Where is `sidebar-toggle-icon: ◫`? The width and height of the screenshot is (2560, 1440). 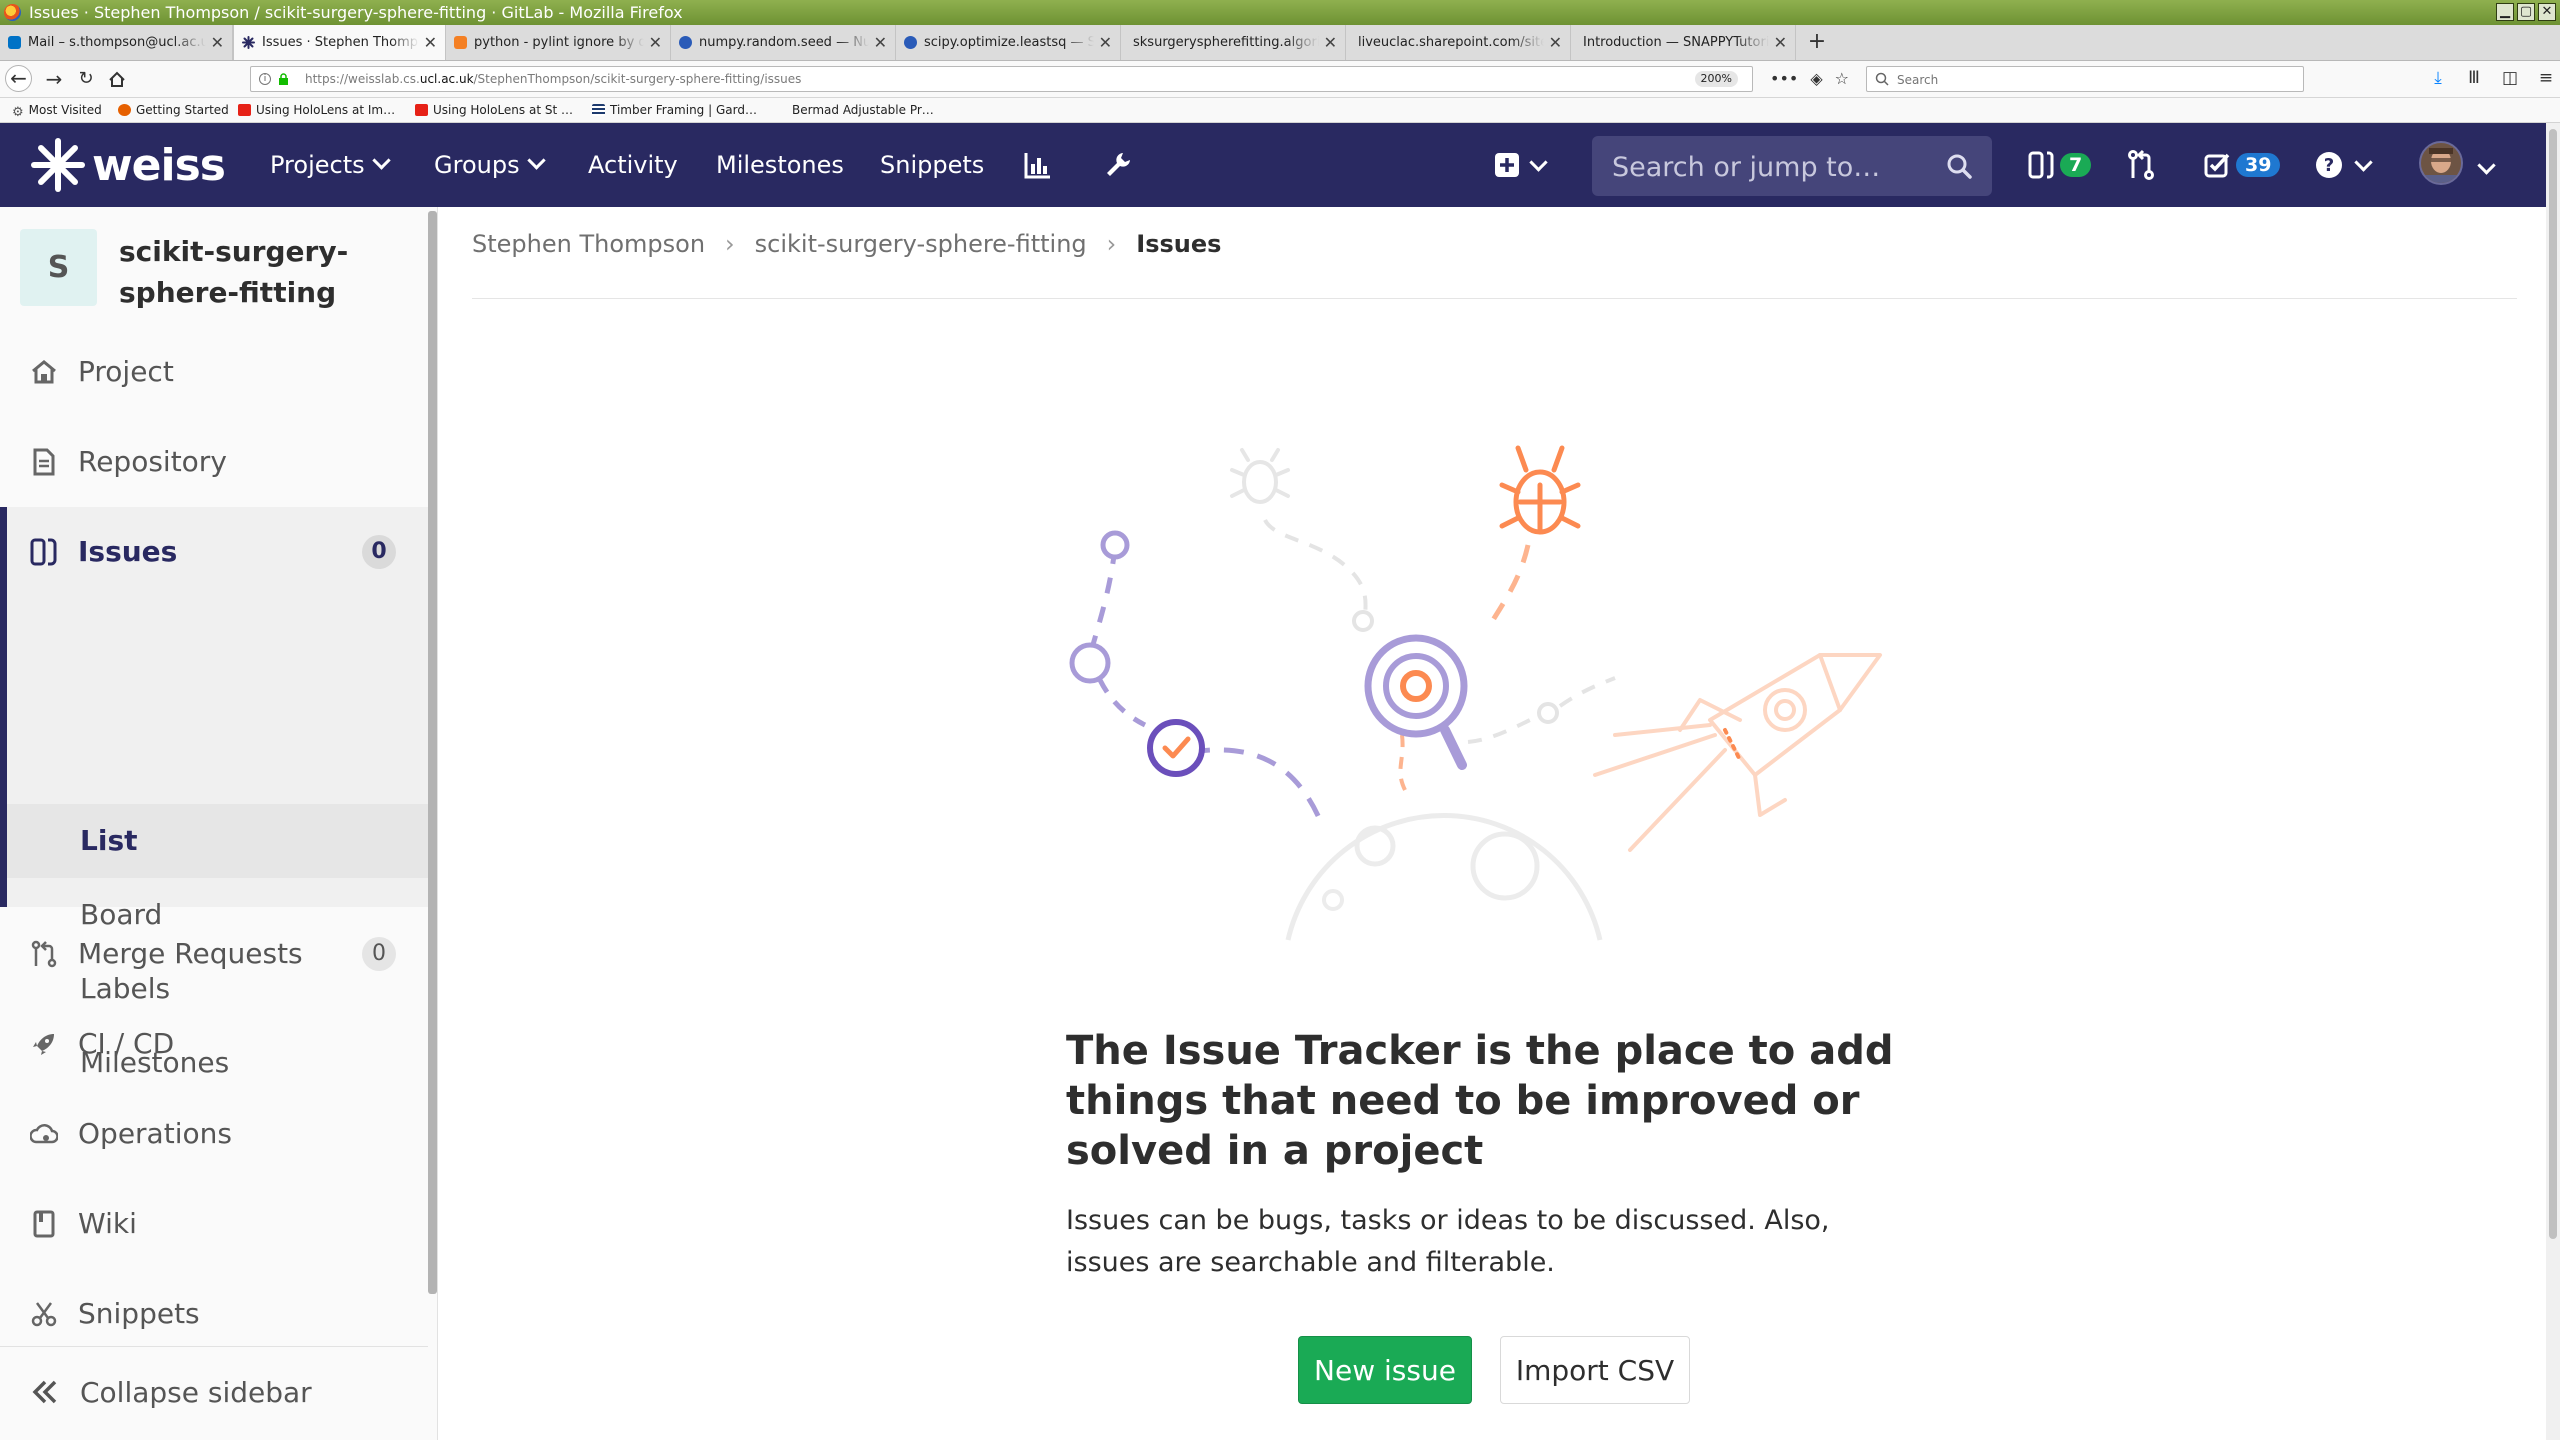
sidebar-toggle-icon: ◫ is located at coordinates (2510, 78).